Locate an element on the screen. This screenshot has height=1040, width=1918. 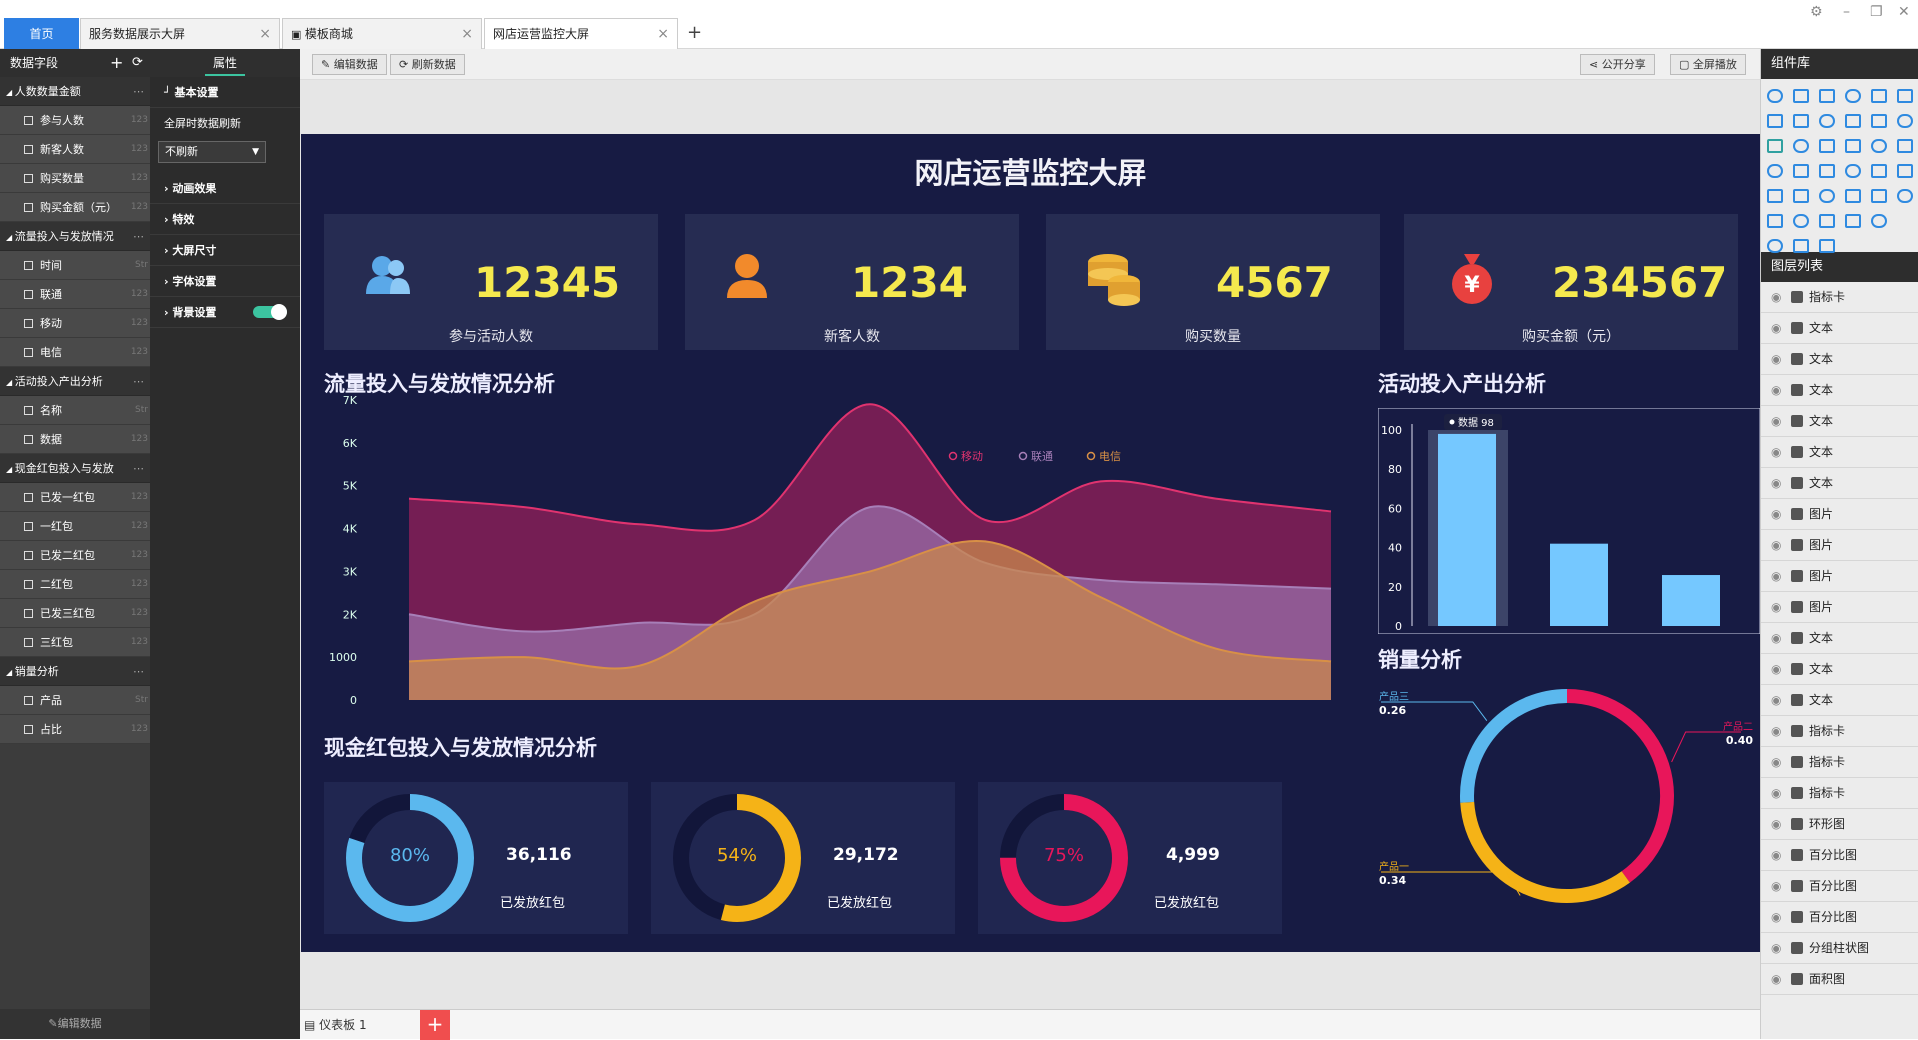
field-item: 已发三红包 123 is located at coordinates (75, 613).